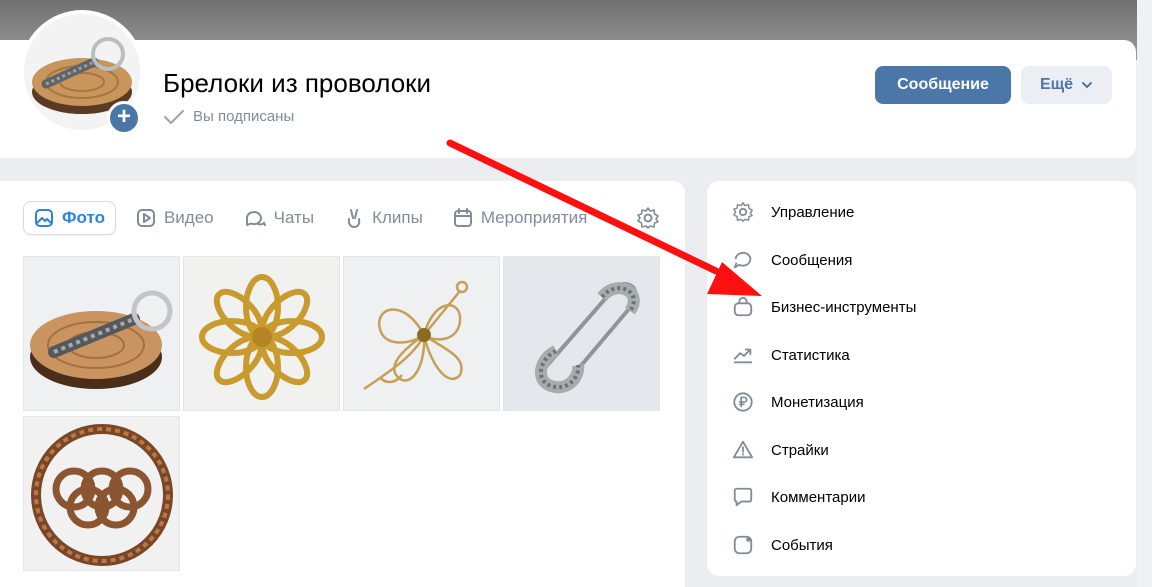  I want to click on tab-video: Видео, so click(175, 218).